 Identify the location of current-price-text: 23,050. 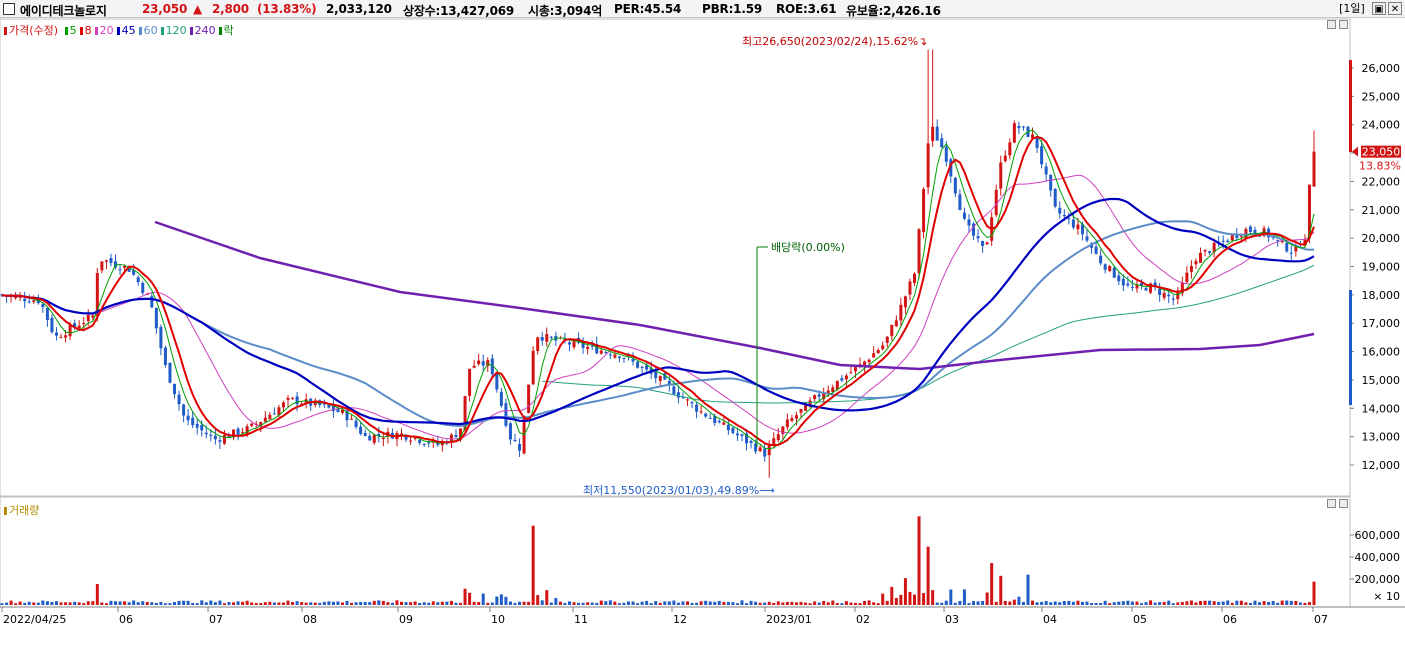
(1381, 152).